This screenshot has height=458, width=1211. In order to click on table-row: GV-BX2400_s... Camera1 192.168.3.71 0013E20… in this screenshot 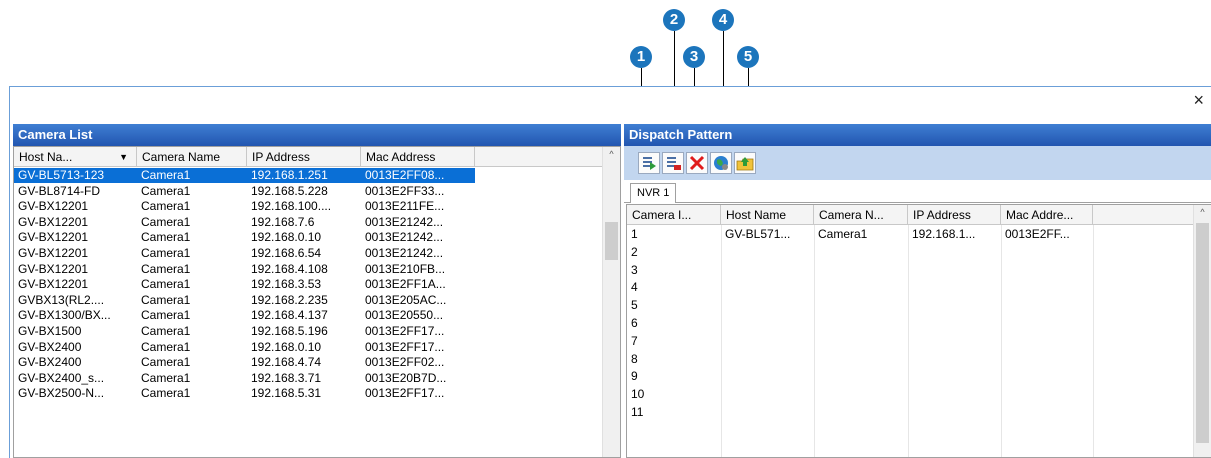, I will do `click(244, 378)`.